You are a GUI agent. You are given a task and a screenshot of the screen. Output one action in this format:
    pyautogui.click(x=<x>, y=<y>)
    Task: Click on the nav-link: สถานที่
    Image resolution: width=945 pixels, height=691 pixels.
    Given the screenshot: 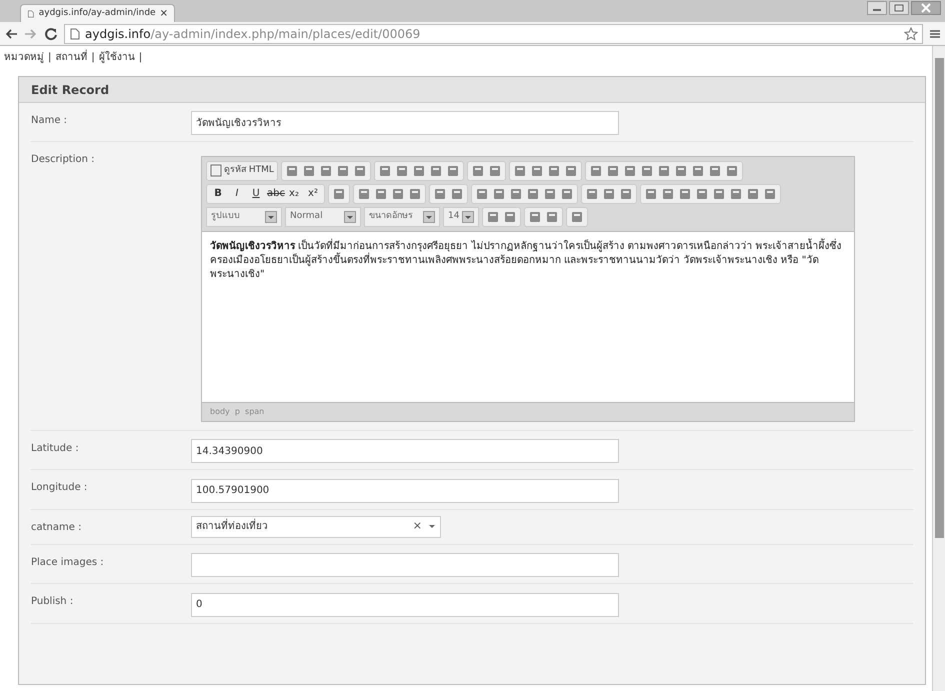 What is the action you would take?
    pyautogui.click(x=71, y=57)
    